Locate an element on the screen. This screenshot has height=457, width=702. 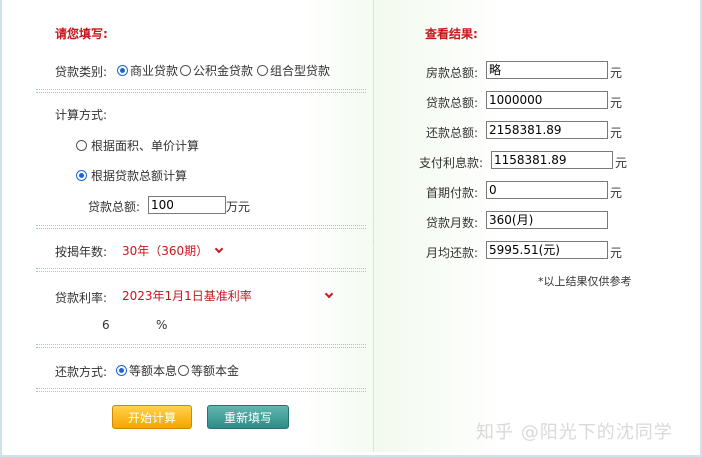
repay-total-field: 2158381.89 is located at coordinates (547, 130).